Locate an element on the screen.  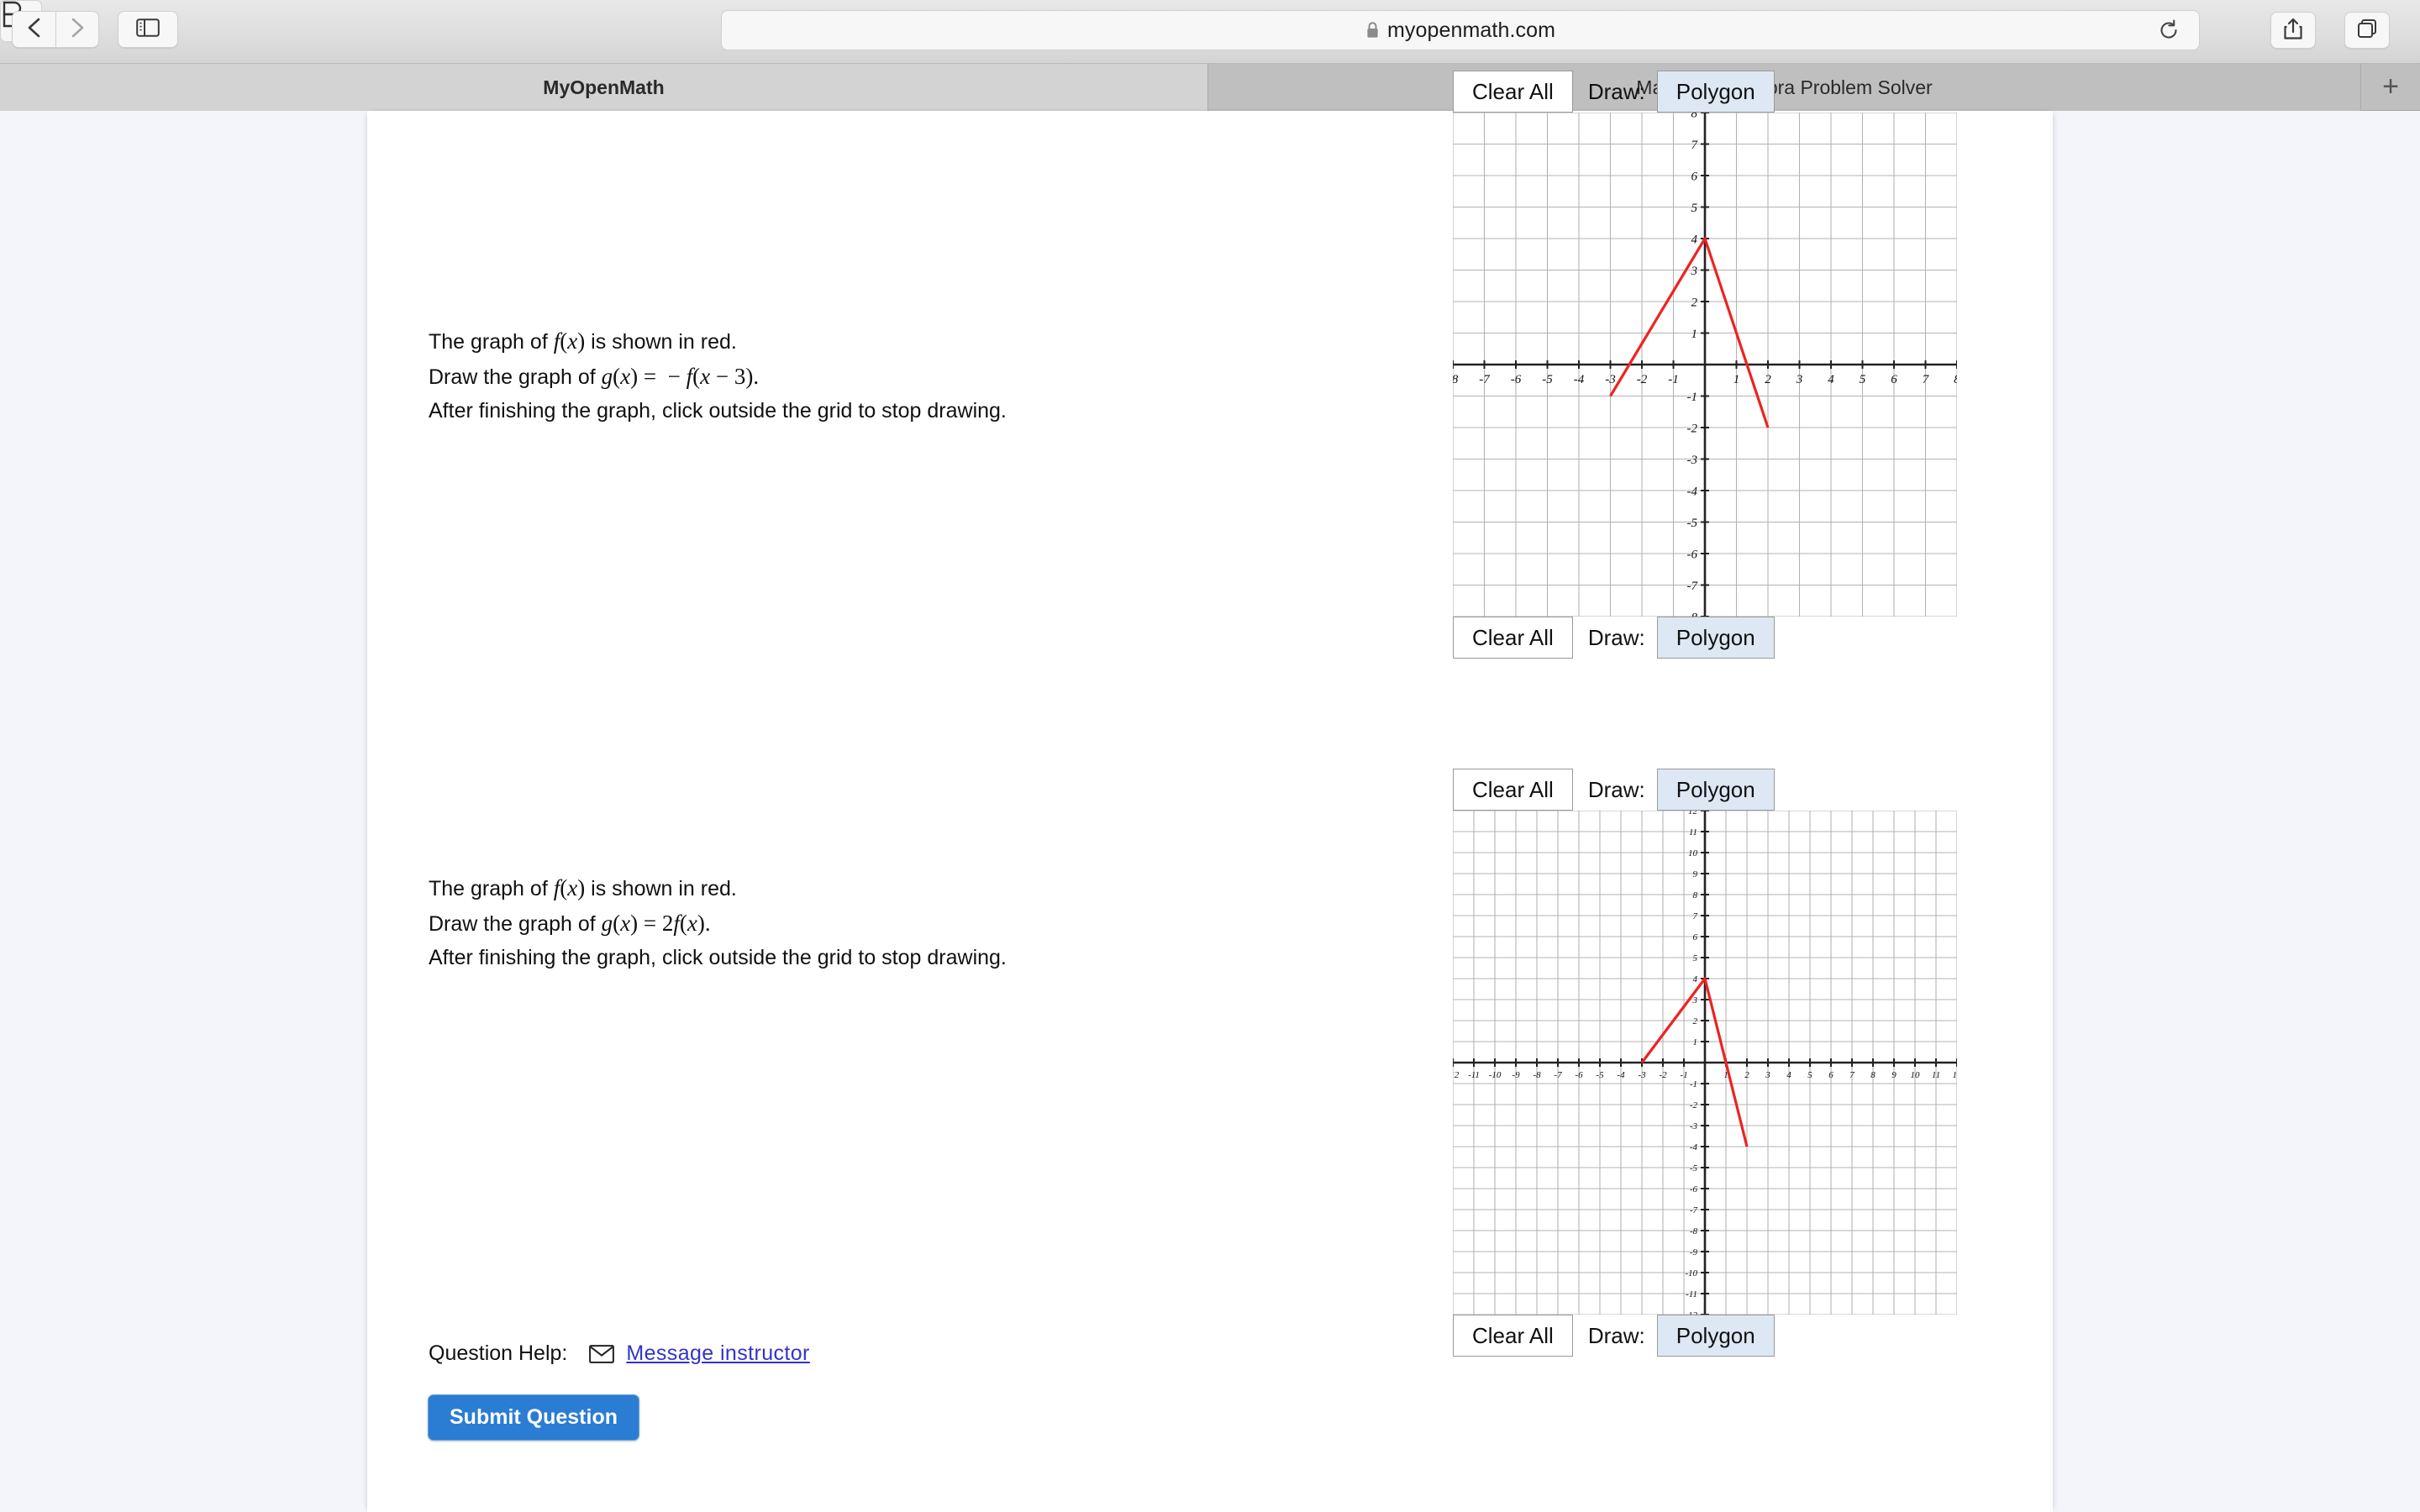
submit-question-button: Submit Question is located at coordinates (533, 1417).